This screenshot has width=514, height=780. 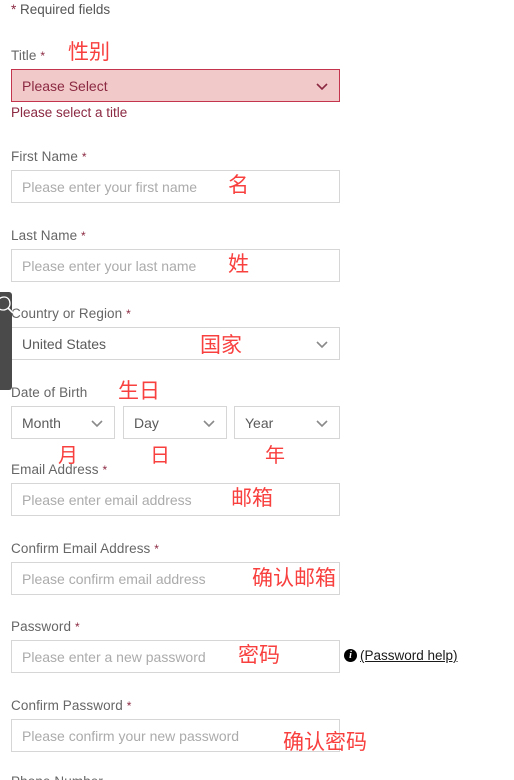 What do you see at coordinates (67, 705) in the screenshot?
I see `confirm-password-label-text: Confirm Password` at bounding box center [67, 705].